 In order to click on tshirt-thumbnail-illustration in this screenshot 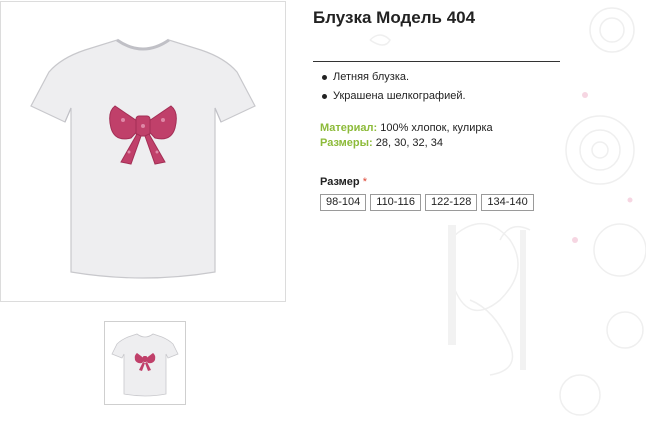, I will do `click(145, 365)`.